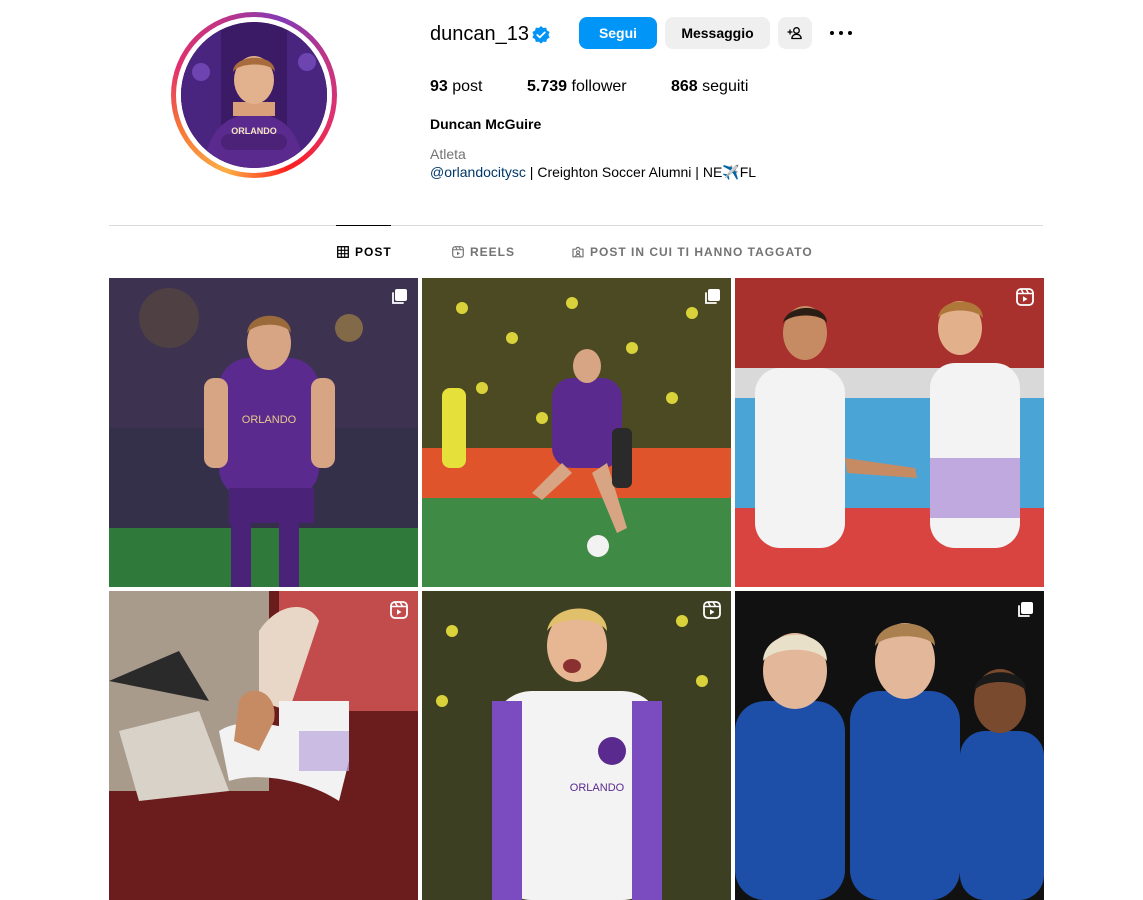 The width and height of the screenshot is (1143, 900). What do you see at coordinates (576, 225) in the screenshot?
I see `tabs-divider` at bounding box center [576, 225].